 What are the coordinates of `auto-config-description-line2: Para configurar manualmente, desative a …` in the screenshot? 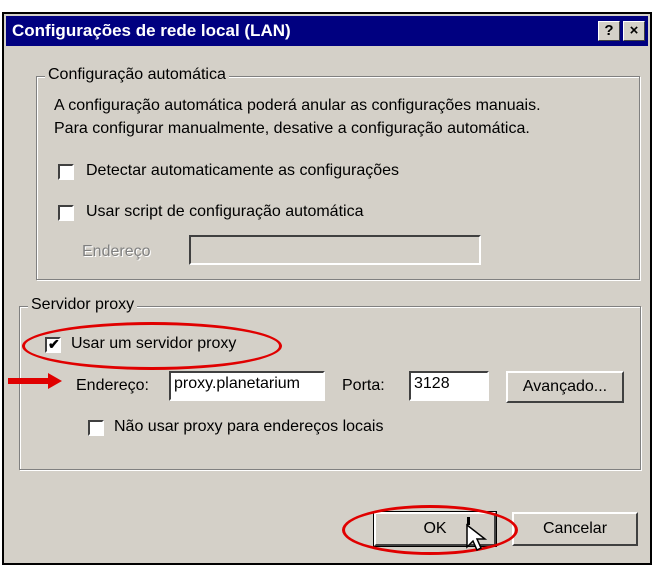 It's located at (292, 128).